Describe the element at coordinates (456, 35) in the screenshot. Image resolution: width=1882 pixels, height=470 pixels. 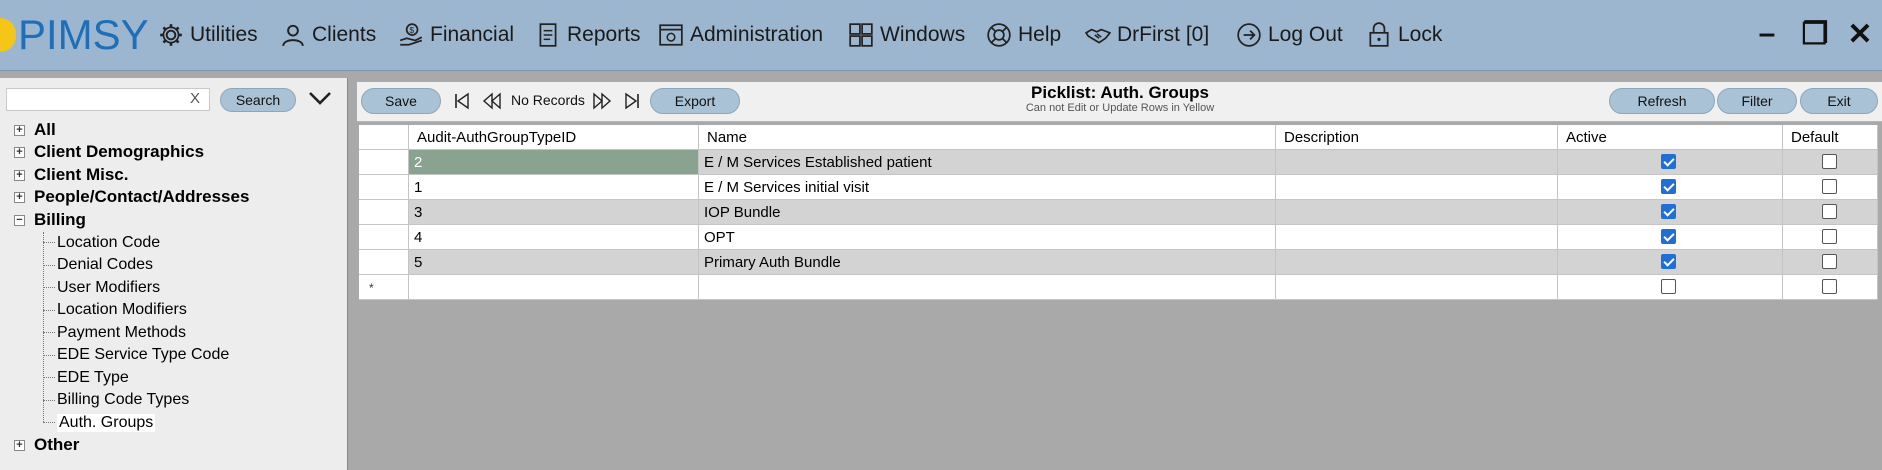
I see `menu-financial: $ Financial` at that location.